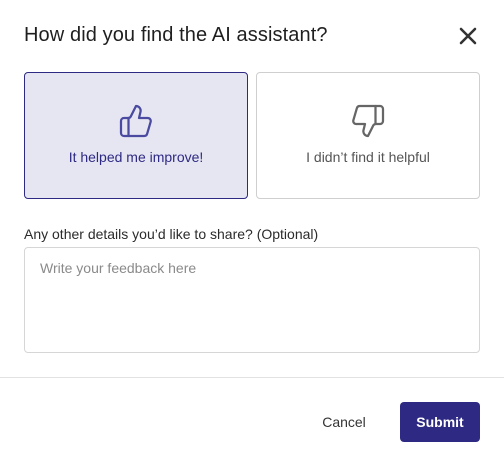 This screenshot has width=504, height=466. What do you see at coordinates (136, 121) in the screenshot?
I see `thumbs-up-icon` at bounding box center [136, 121].